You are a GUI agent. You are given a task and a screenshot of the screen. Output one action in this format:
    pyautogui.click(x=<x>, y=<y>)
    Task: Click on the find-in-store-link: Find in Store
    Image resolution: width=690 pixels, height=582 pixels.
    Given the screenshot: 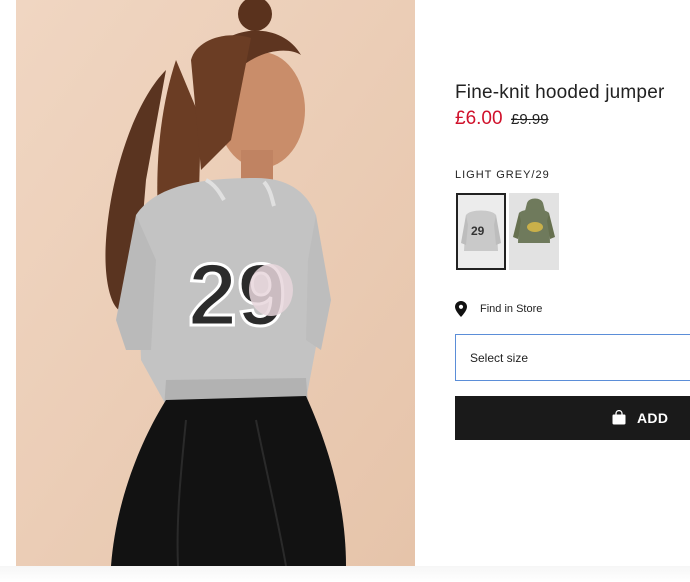 What is the action you would take?
    pyautogui.click(x=498, y=309)
    